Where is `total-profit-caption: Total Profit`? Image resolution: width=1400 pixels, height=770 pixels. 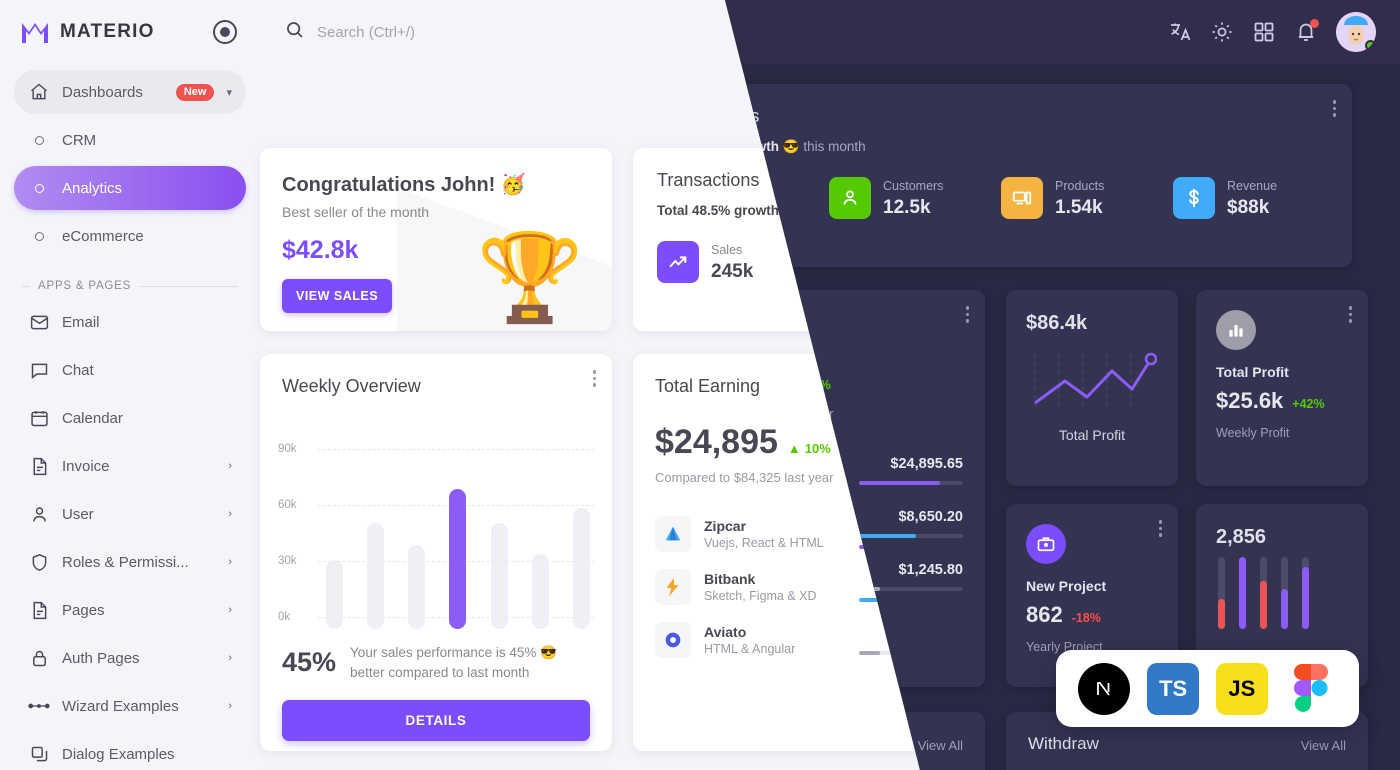 total-profit-caption: Total Profit is located at coordinates (1092, 435).